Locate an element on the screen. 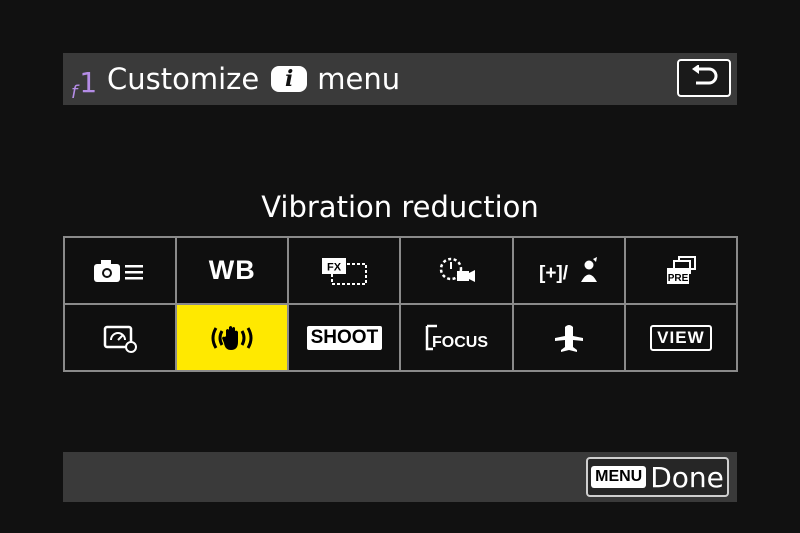 The width and height of the screenshot is (800, 533). airplane-mode-icon is located at coordinates (568, 338).